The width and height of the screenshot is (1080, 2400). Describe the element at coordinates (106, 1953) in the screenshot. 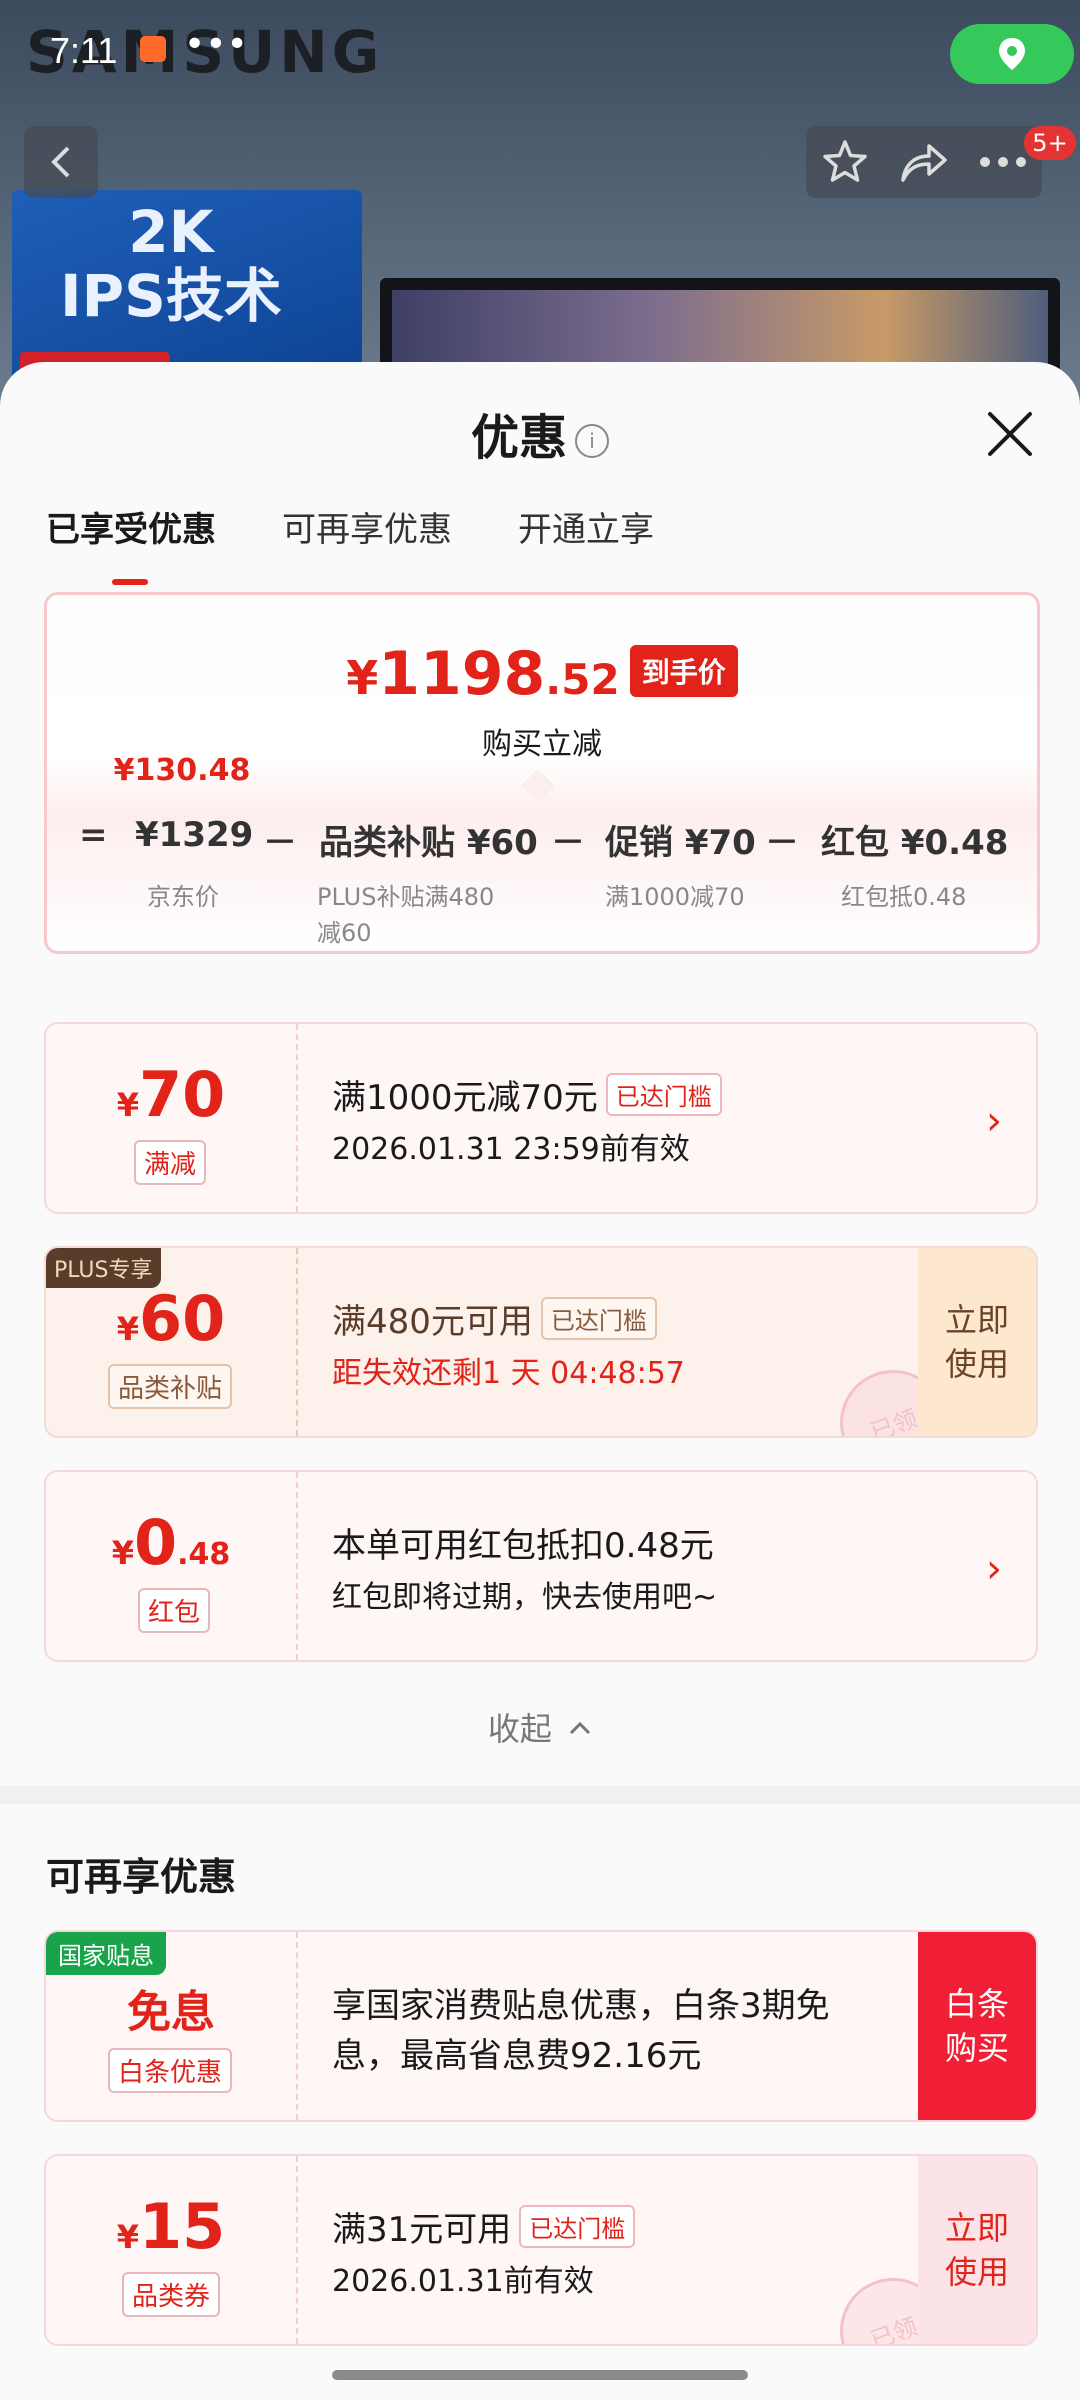

I see `gov-subsidy-tag: 国家贴息` at that location.